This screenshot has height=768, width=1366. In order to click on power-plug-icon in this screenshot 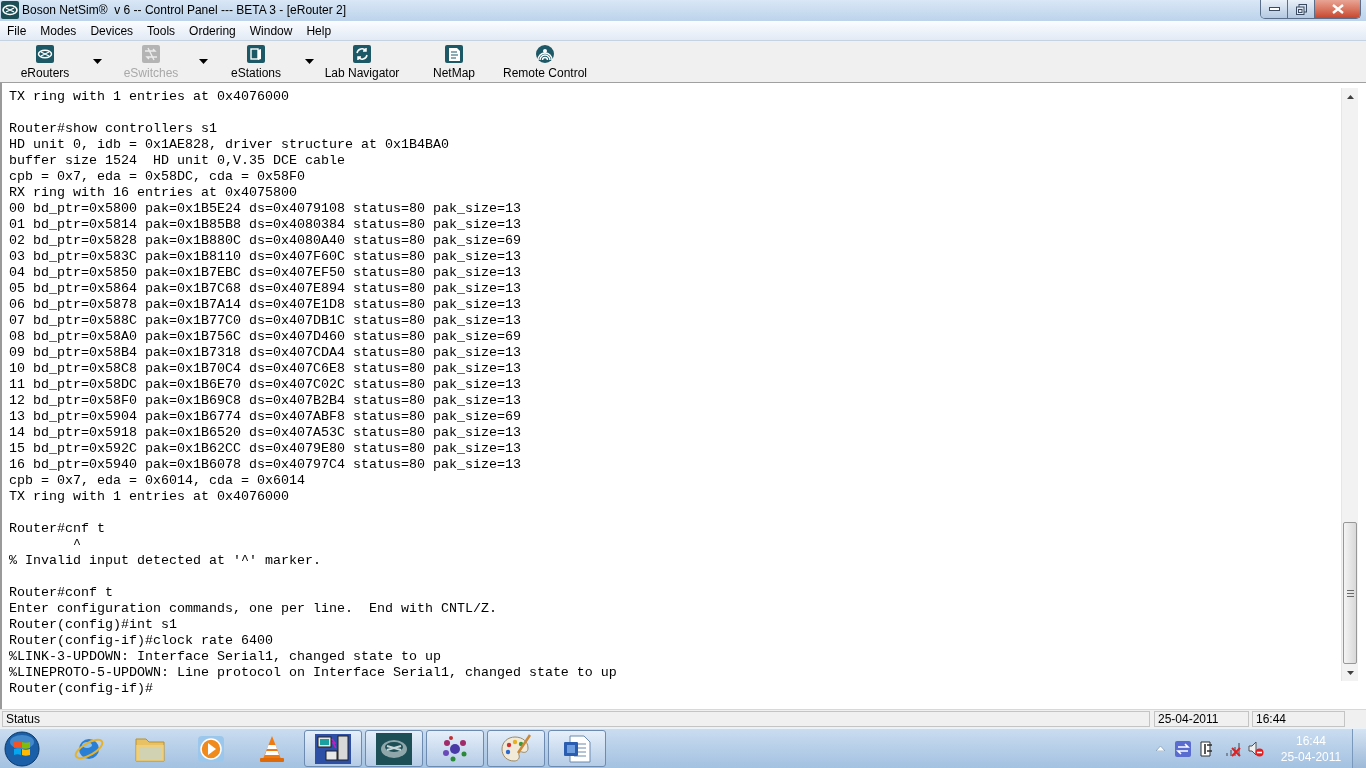, I will do `click(1207, 748)`.